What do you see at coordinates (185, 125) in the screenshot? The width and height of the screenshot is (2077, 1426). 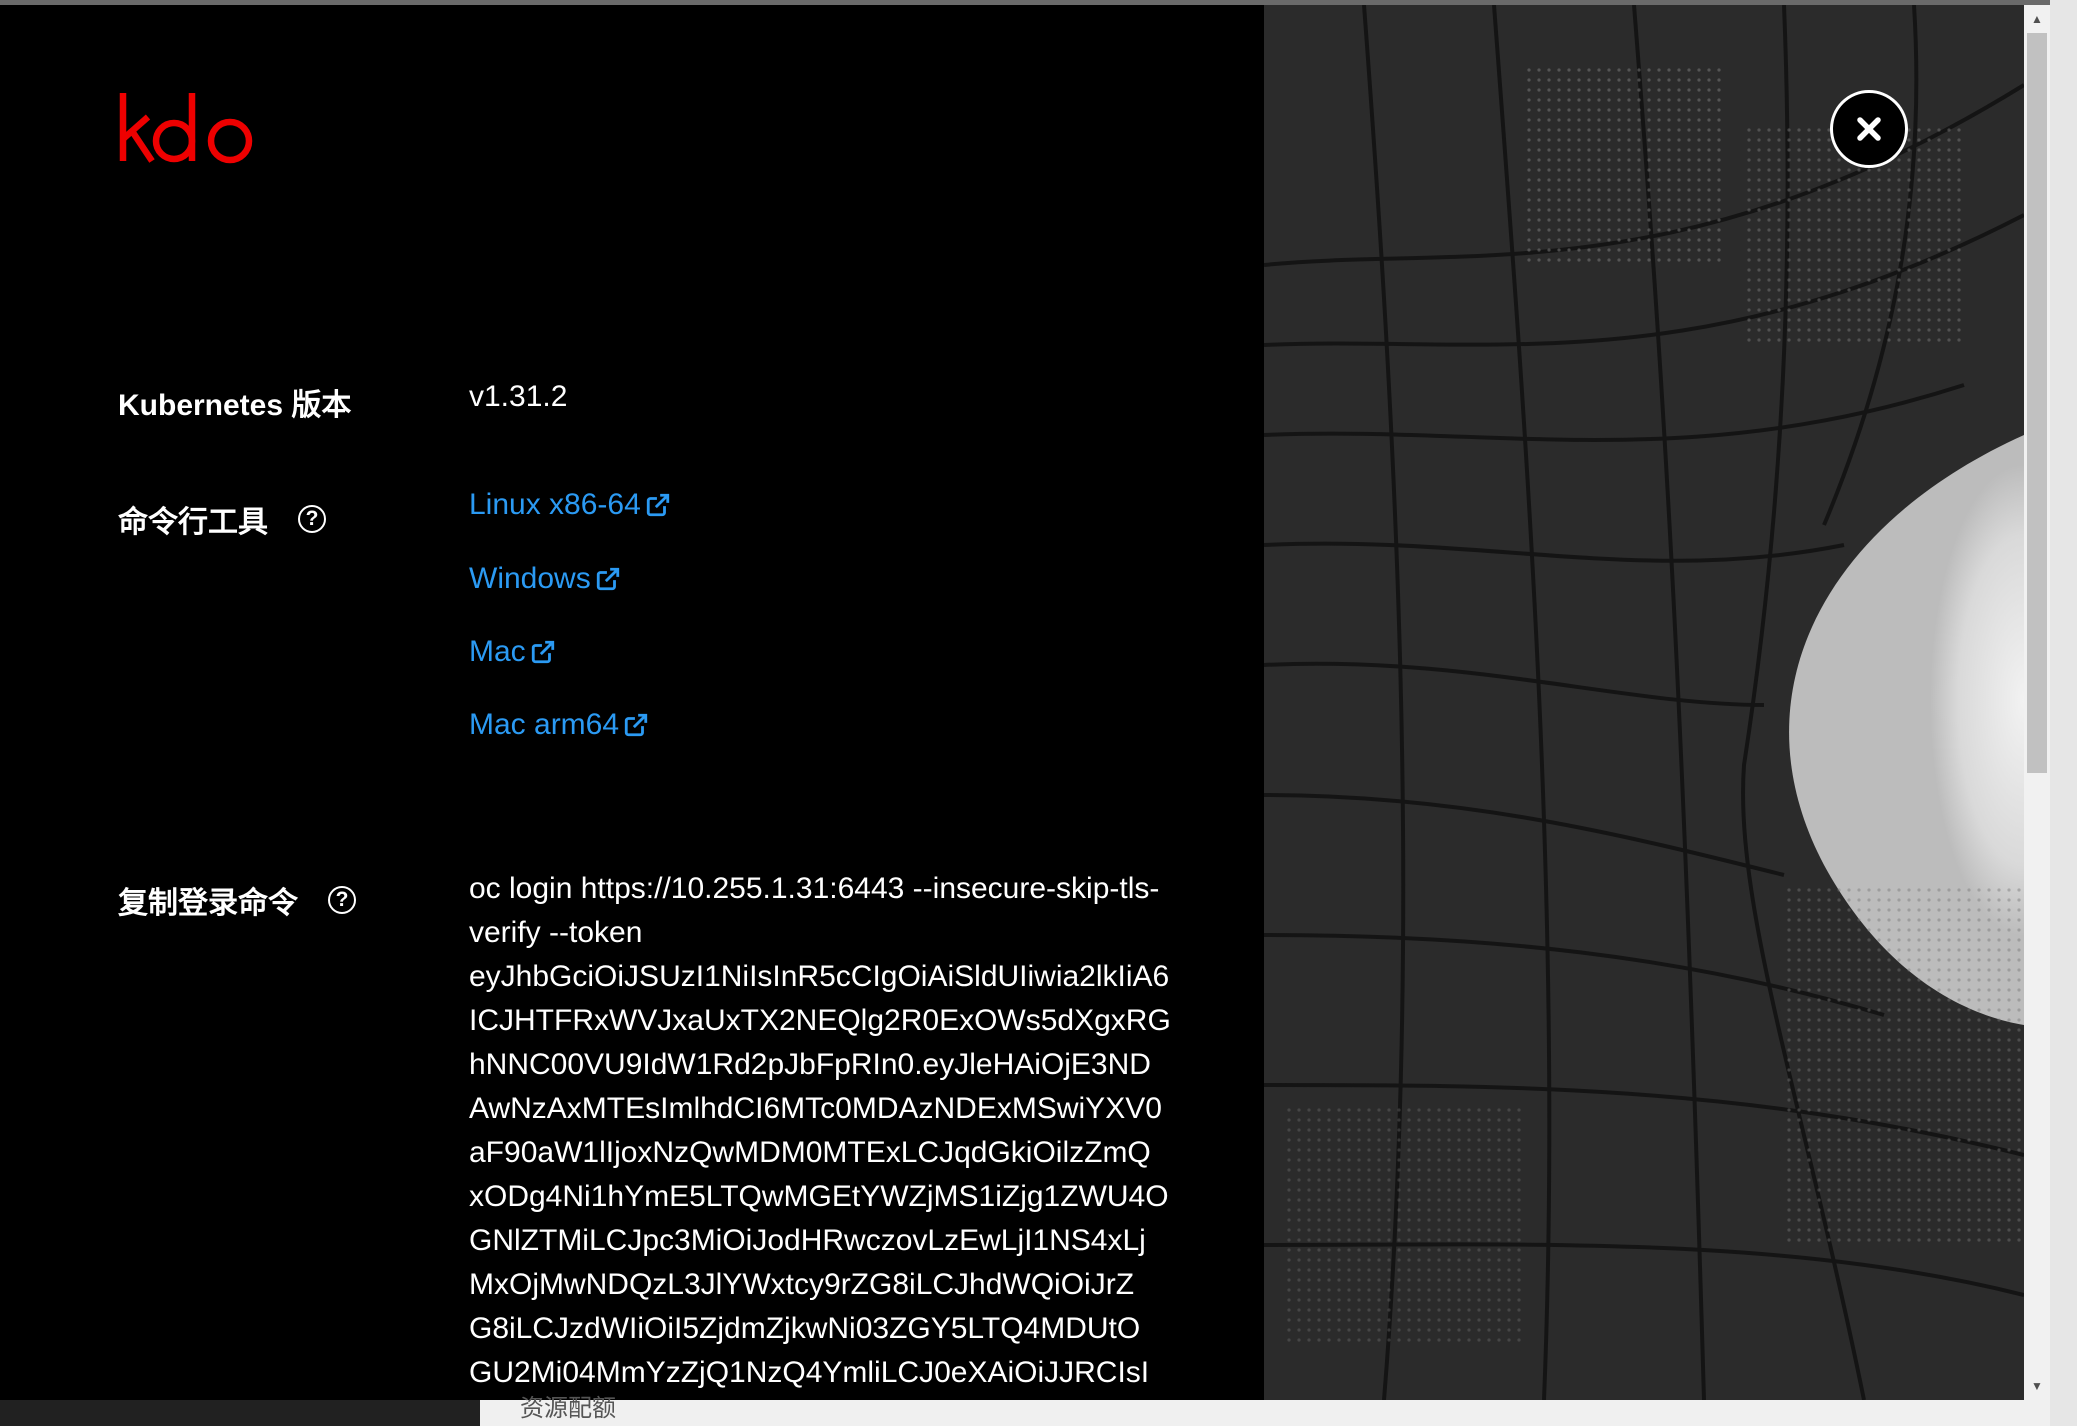 I see `kdo-logo: kdo` at bounding box center [185, 125].